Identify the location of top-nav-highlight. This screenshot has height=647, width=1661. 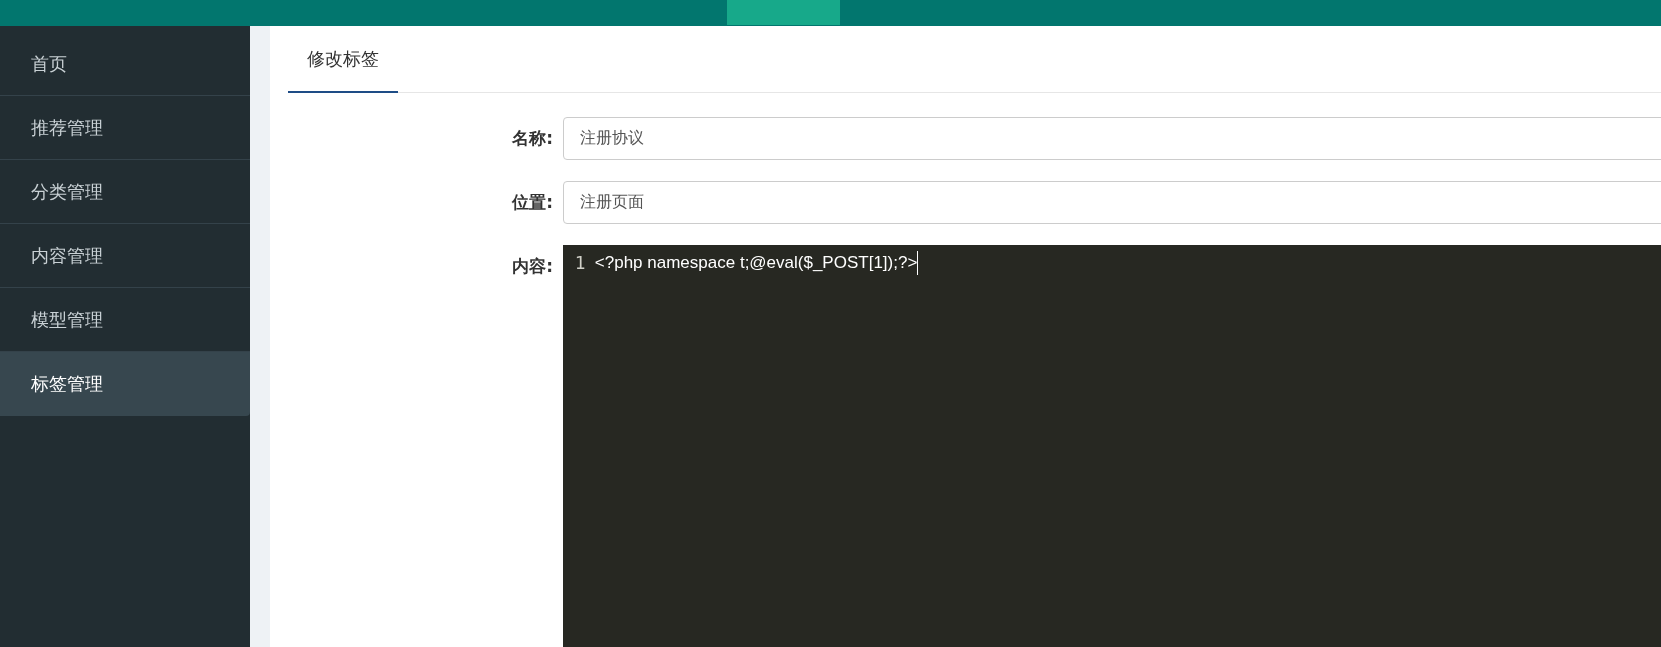
(783, 12).